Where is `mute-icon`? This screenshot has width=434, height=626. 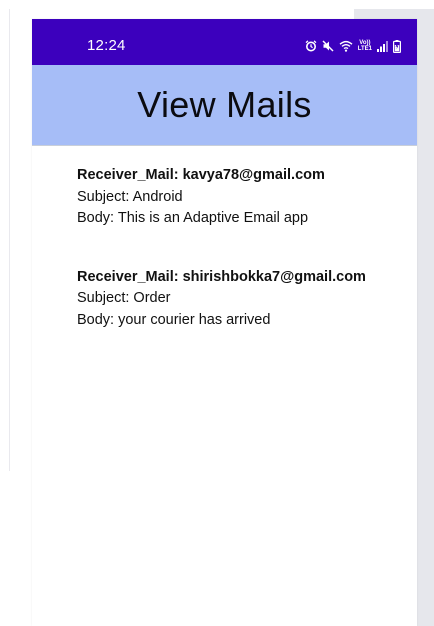
mute-icon is located at coordinates (328, 46).